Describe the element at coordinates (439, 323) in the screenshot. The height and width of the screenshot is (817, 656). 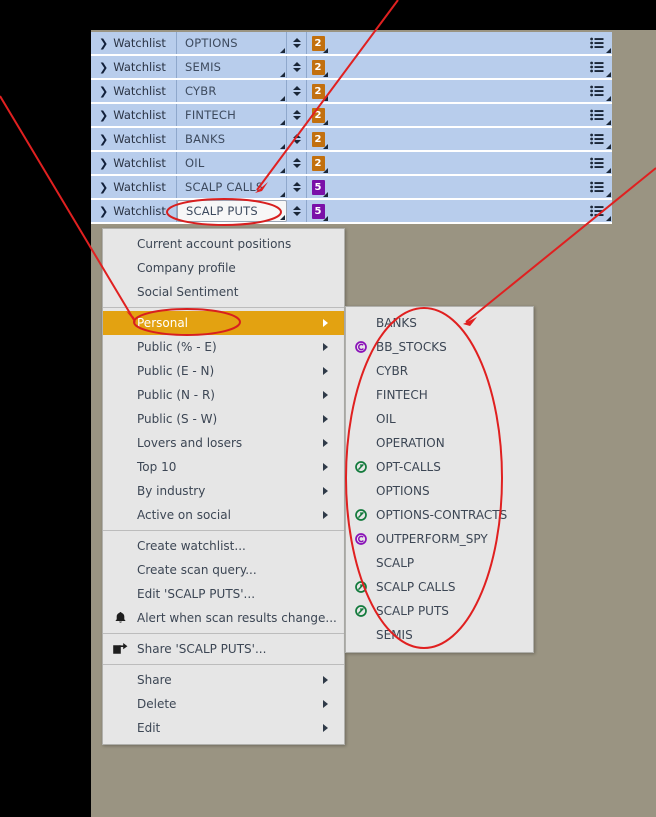
I see `submenu-item: BANKS` at that location.